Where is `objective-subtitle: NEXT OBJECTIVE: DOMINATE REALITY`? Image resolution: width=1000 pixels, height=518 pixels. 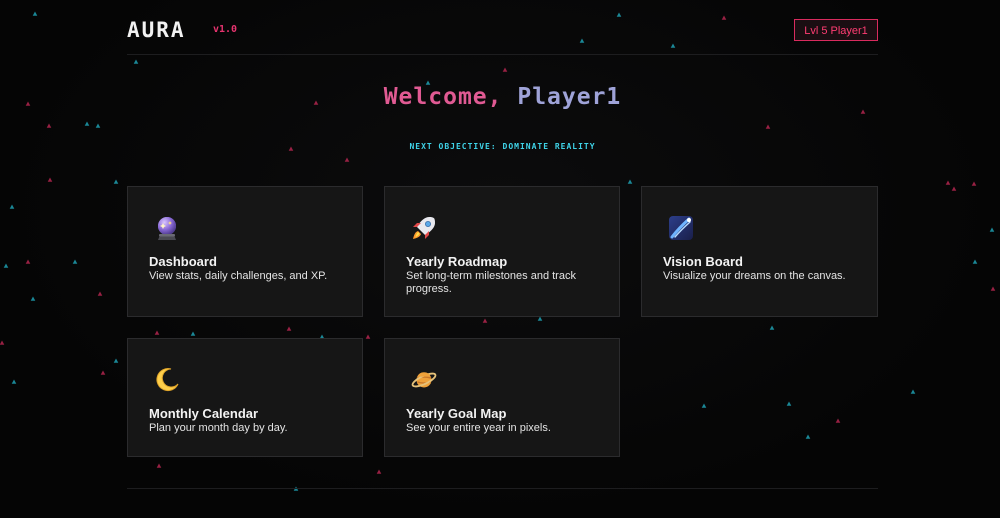 objective-subtitle: NEXT OBJECTIVE: DOMINATE REALITY is located at coordinates (502, 146).